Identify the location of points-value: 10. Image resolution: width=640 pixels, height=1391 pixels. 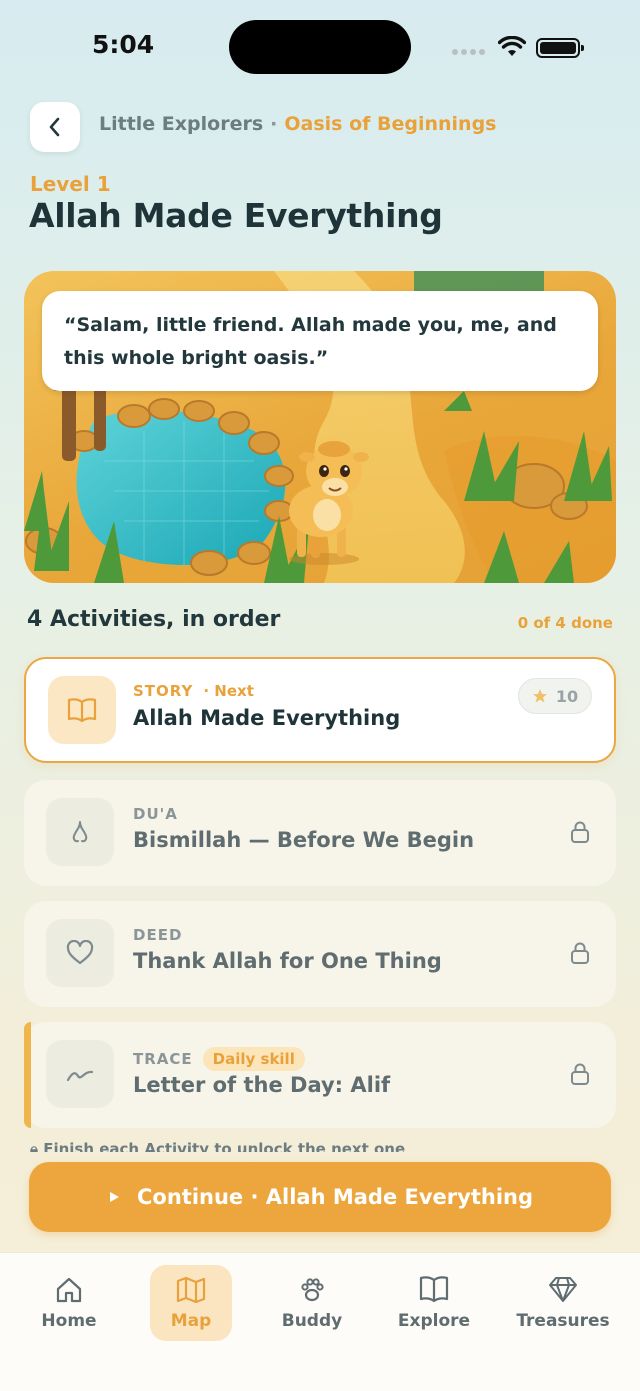
(567, 696).